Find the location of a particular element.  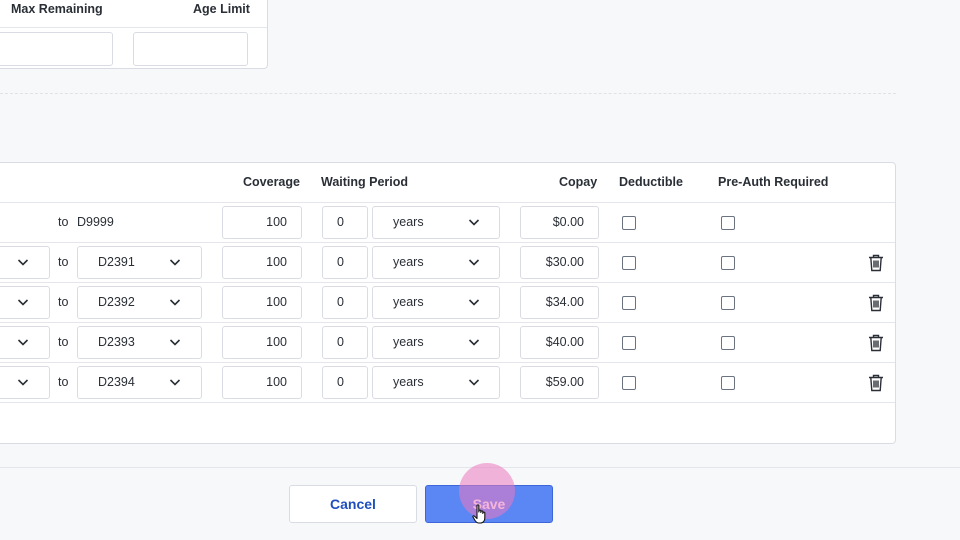

to-code-value: D2392 is located at coordinates (116, 302).